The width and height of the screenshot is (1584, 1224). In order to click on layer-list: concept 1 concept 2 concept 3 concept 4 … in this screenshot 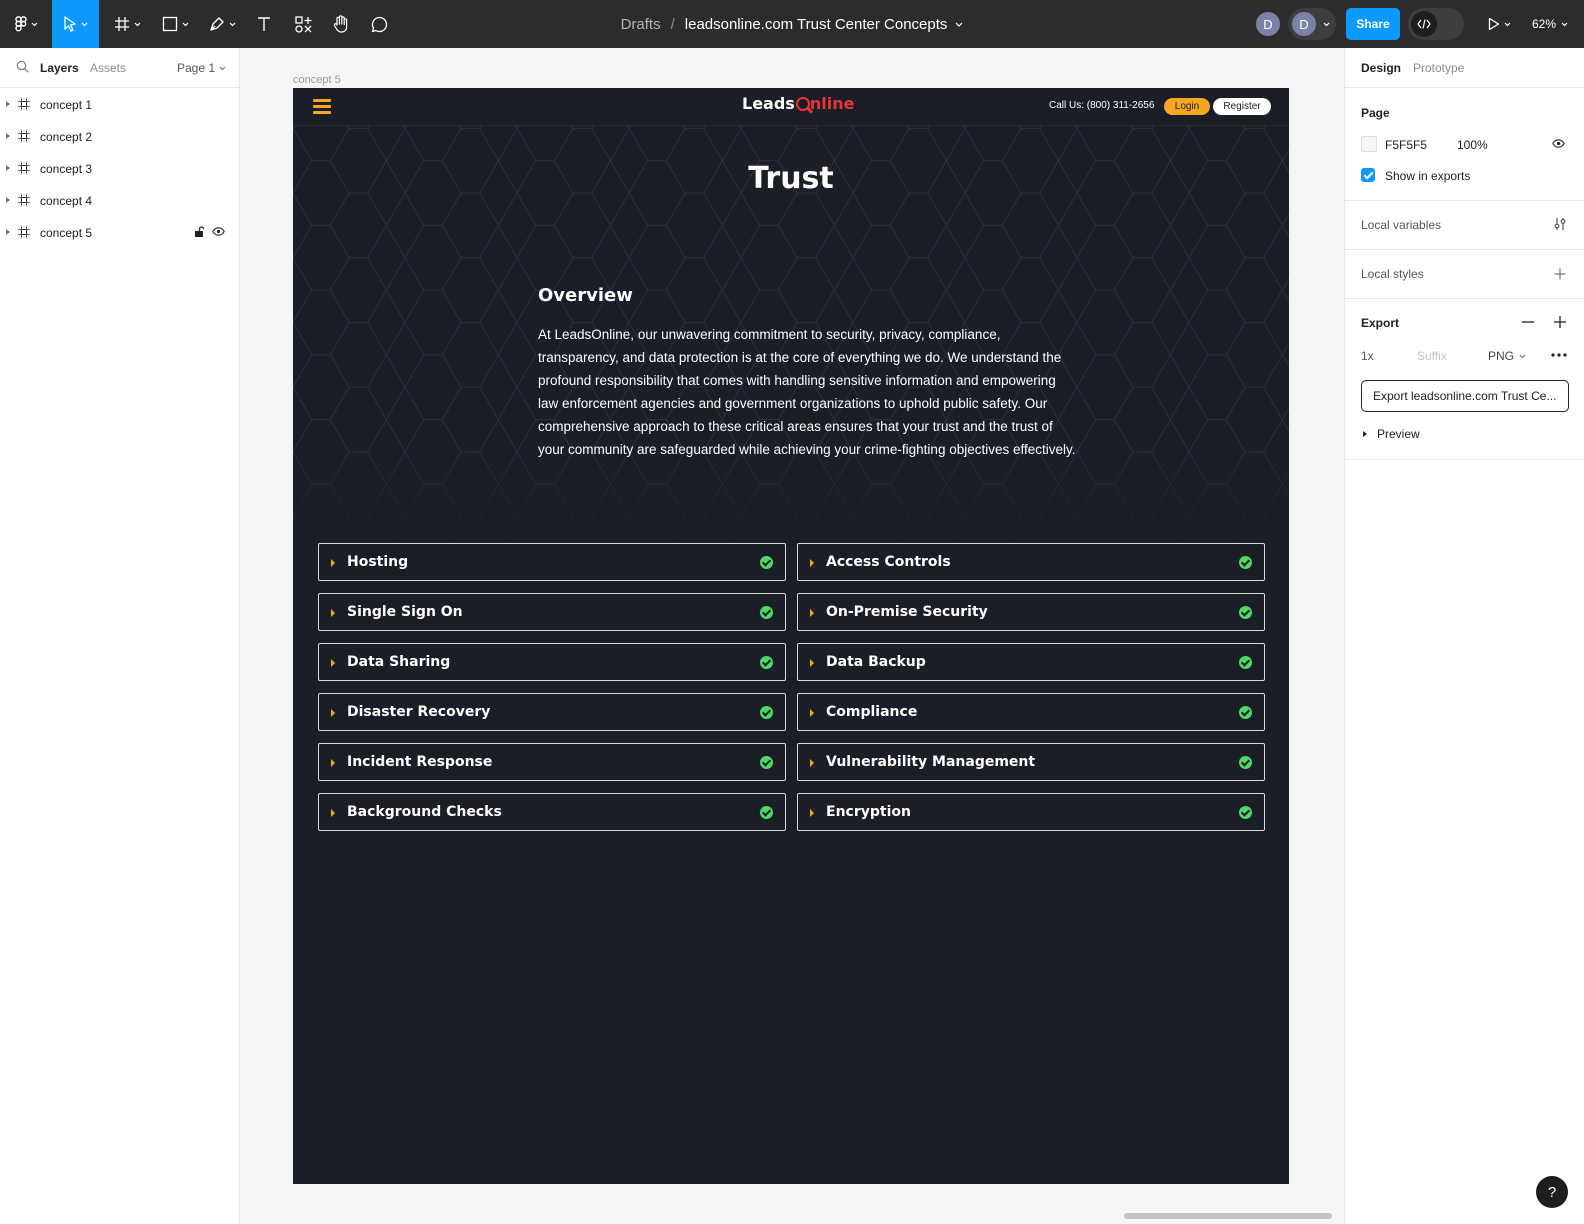, I will do `click(119, 168)`.